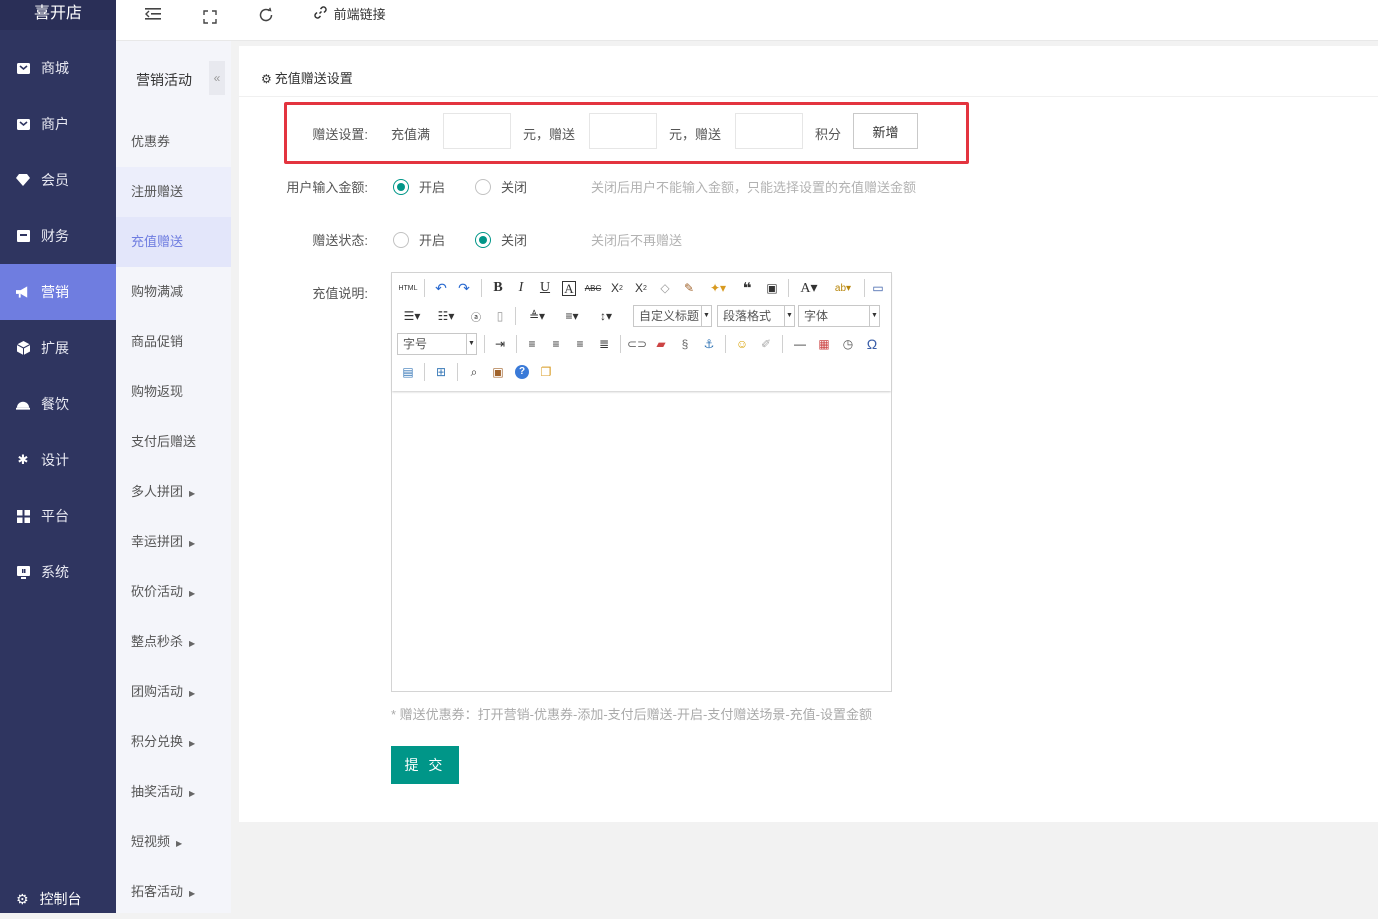 This screenshot has height=919, width=1378. Describe the element at coordinates (843, 288) in the screenshot. I see `highlight-color-icon: ab▾` at that location.